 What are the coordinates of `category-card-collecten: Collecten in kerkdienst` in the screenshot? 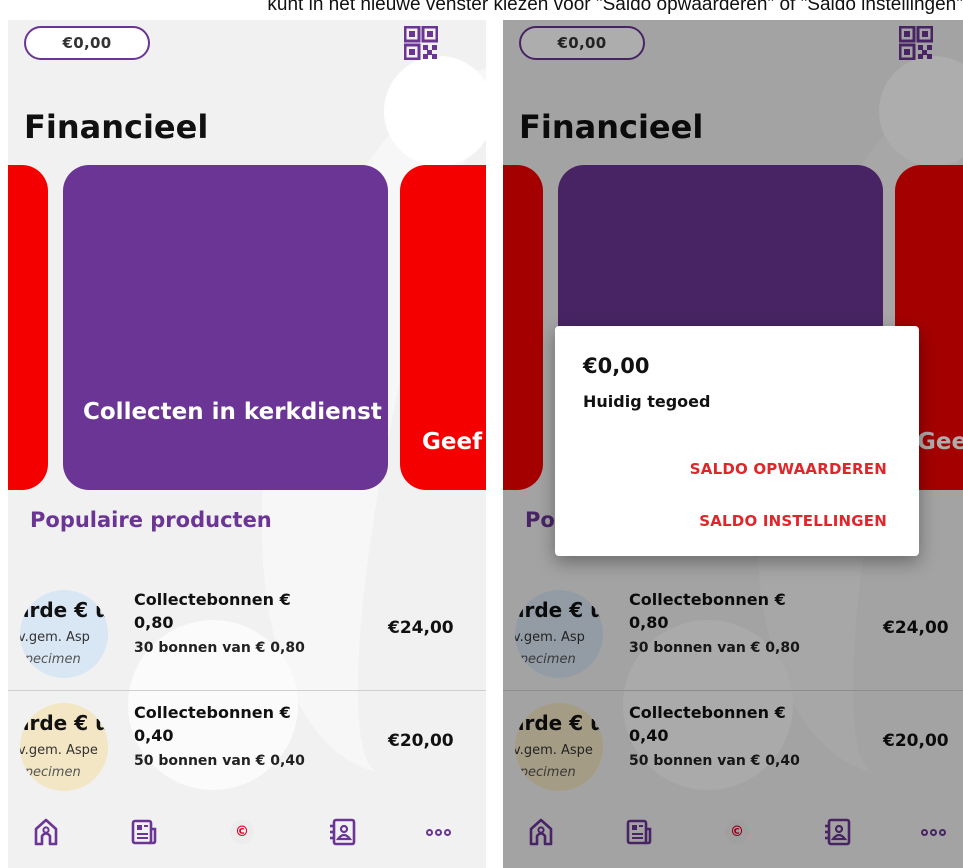 It's located at (225, 327).